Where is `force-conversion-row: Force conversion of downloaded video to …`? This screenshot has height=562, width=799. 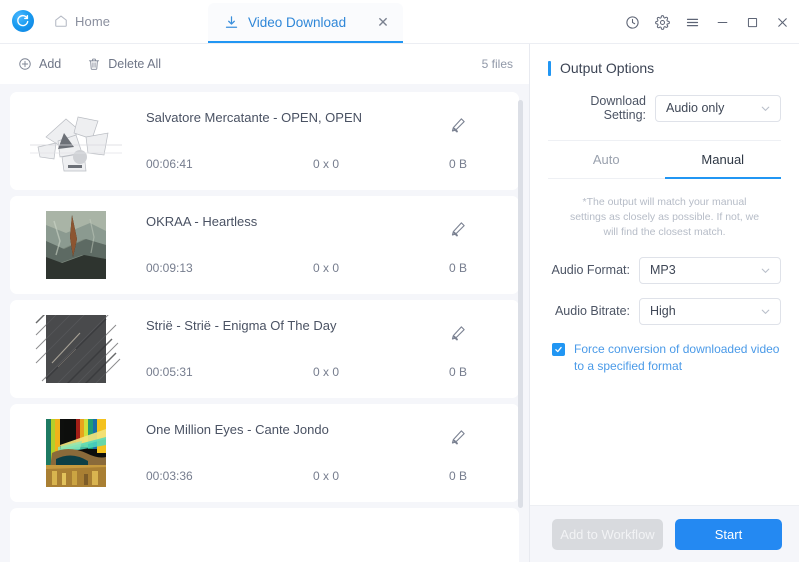
force-conversion-row: Force conversion of downloaded video to … is located at coordinates (664, 358).